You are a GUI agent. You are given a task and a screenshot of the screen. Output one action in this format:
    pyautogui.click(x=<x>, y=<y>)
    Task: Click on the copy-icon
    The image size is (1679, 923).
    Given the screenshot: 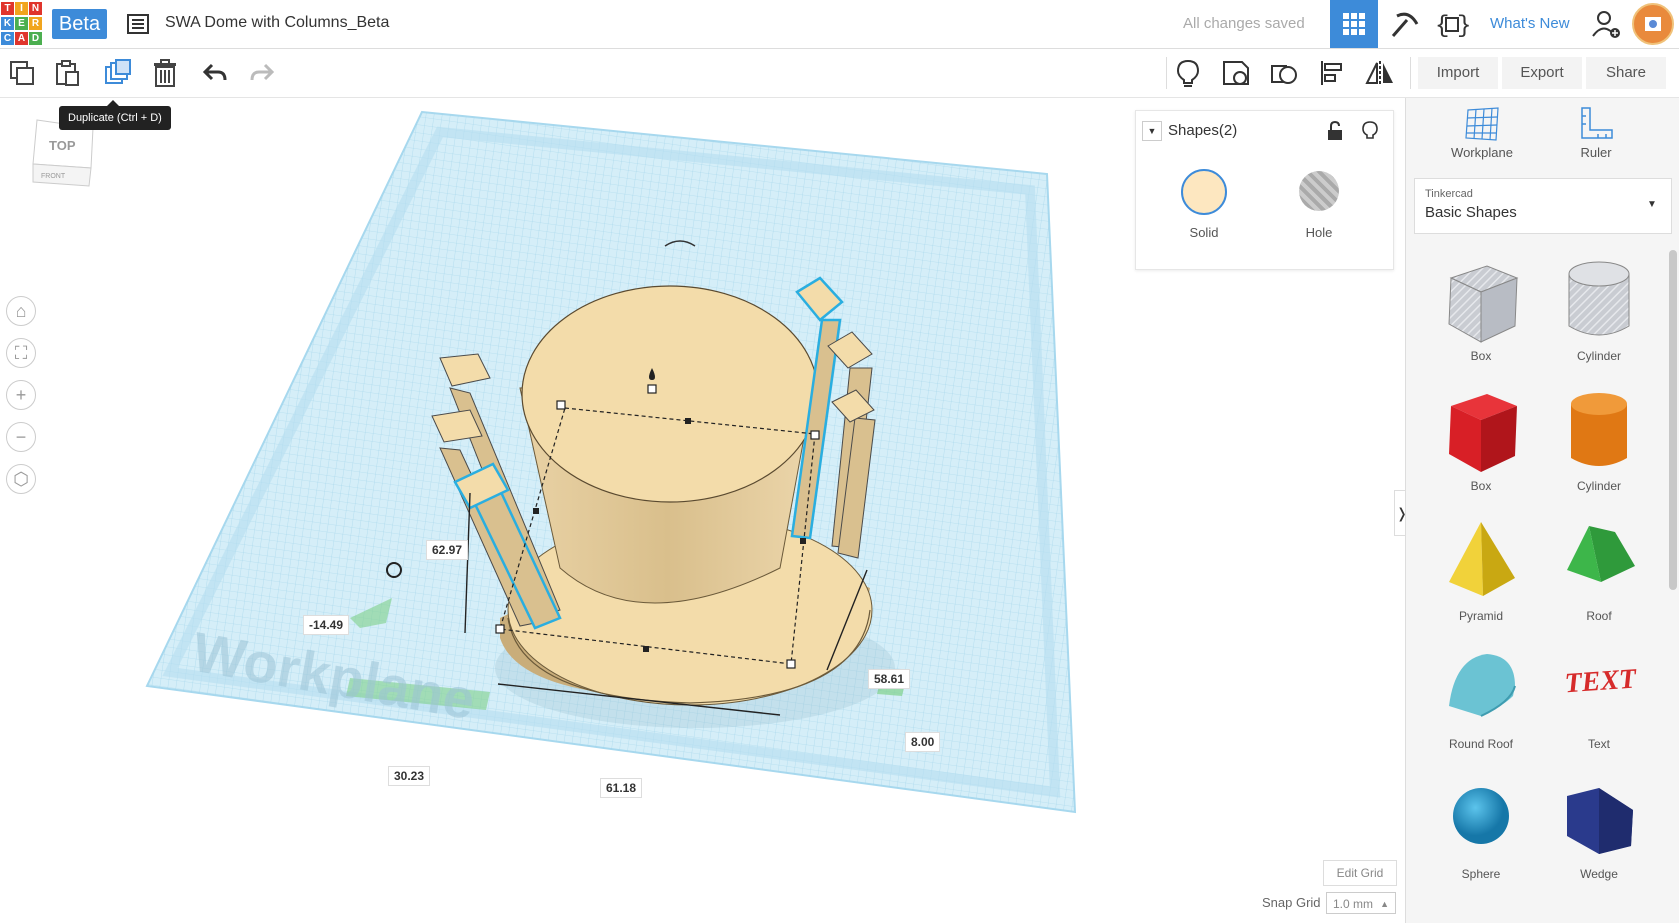 What is the action you would take?
    pyautogui.click(x=22, y=73)
    